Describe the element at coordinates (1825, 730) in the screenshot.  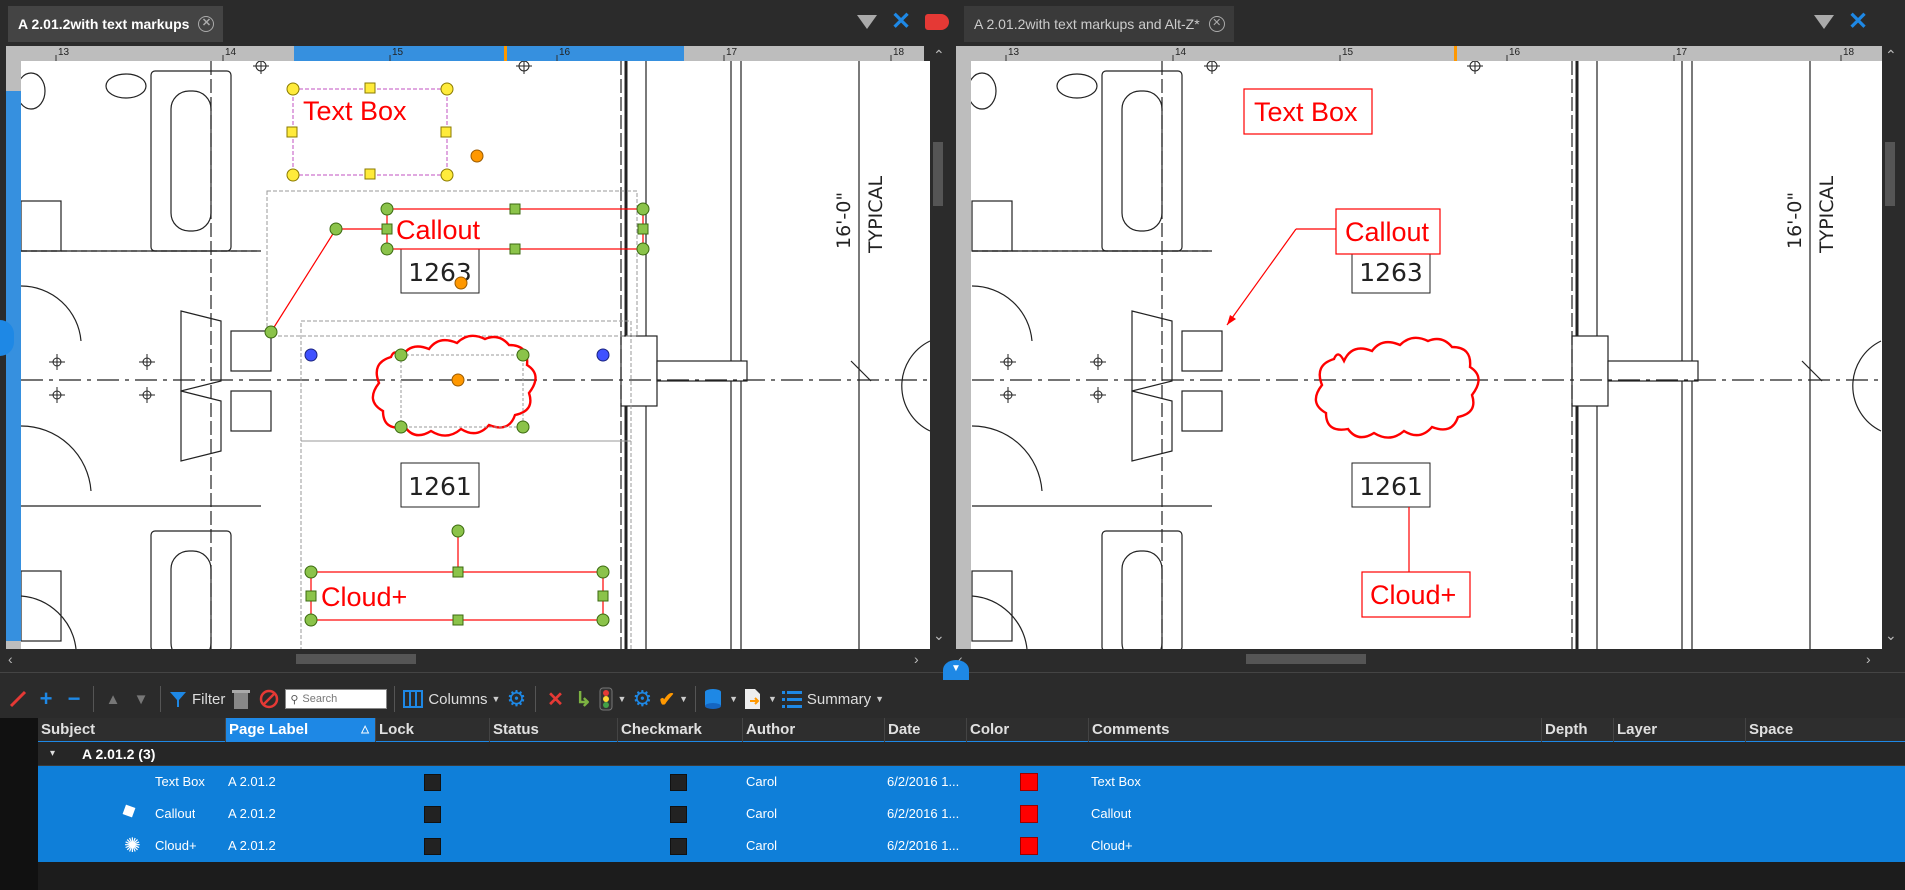
I see `column-header-space: Space` at that location.